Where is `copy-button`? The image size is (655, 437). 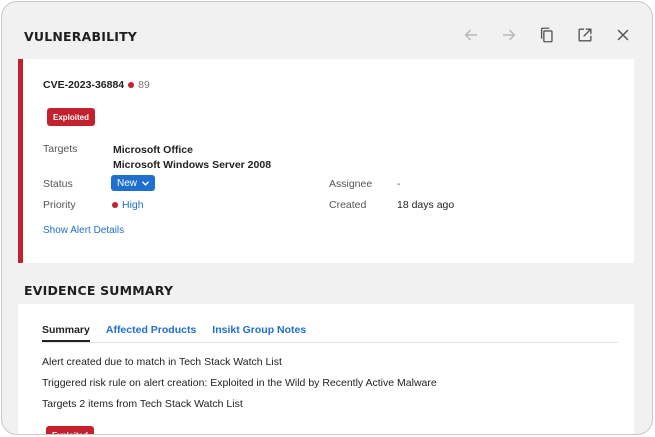 copy-button is located at coordinates (547, 35).